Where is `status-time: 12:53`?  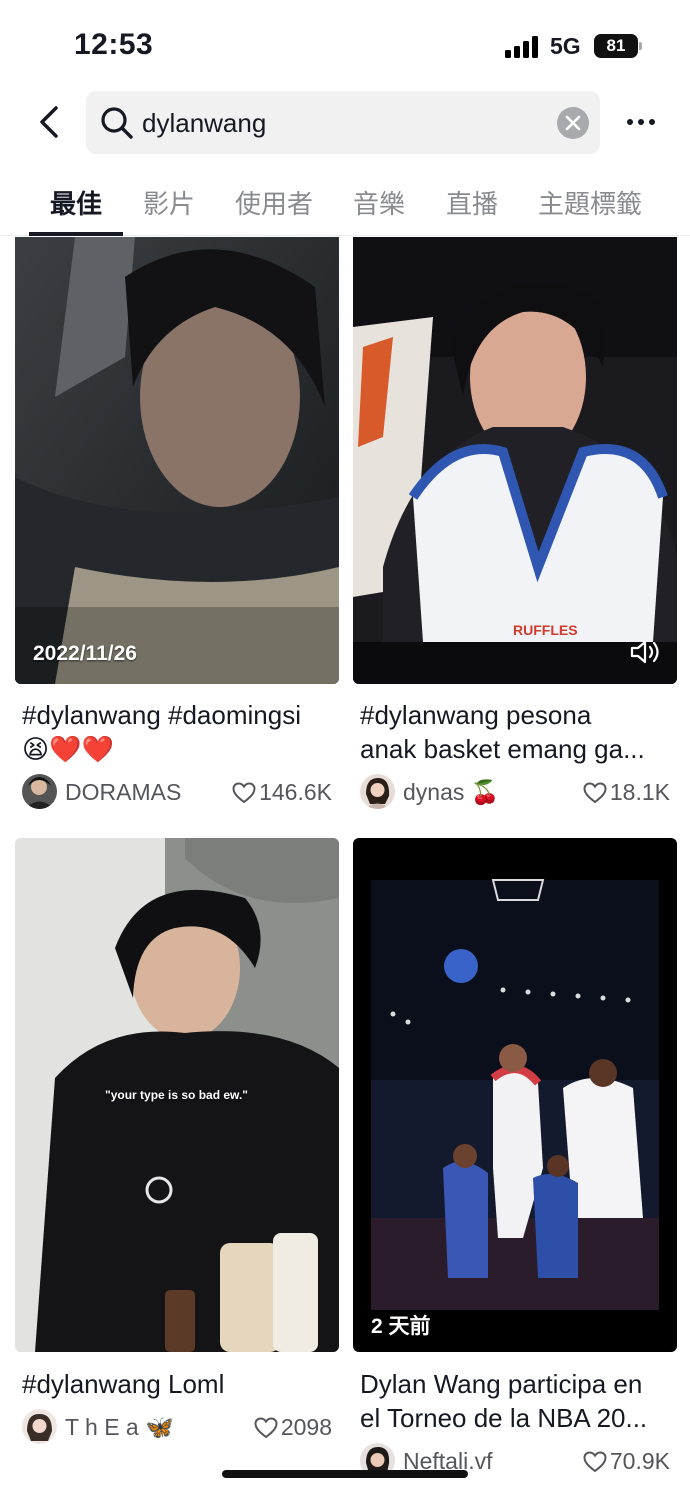 status-time: 12:53 is located at coordinates (114, 44).